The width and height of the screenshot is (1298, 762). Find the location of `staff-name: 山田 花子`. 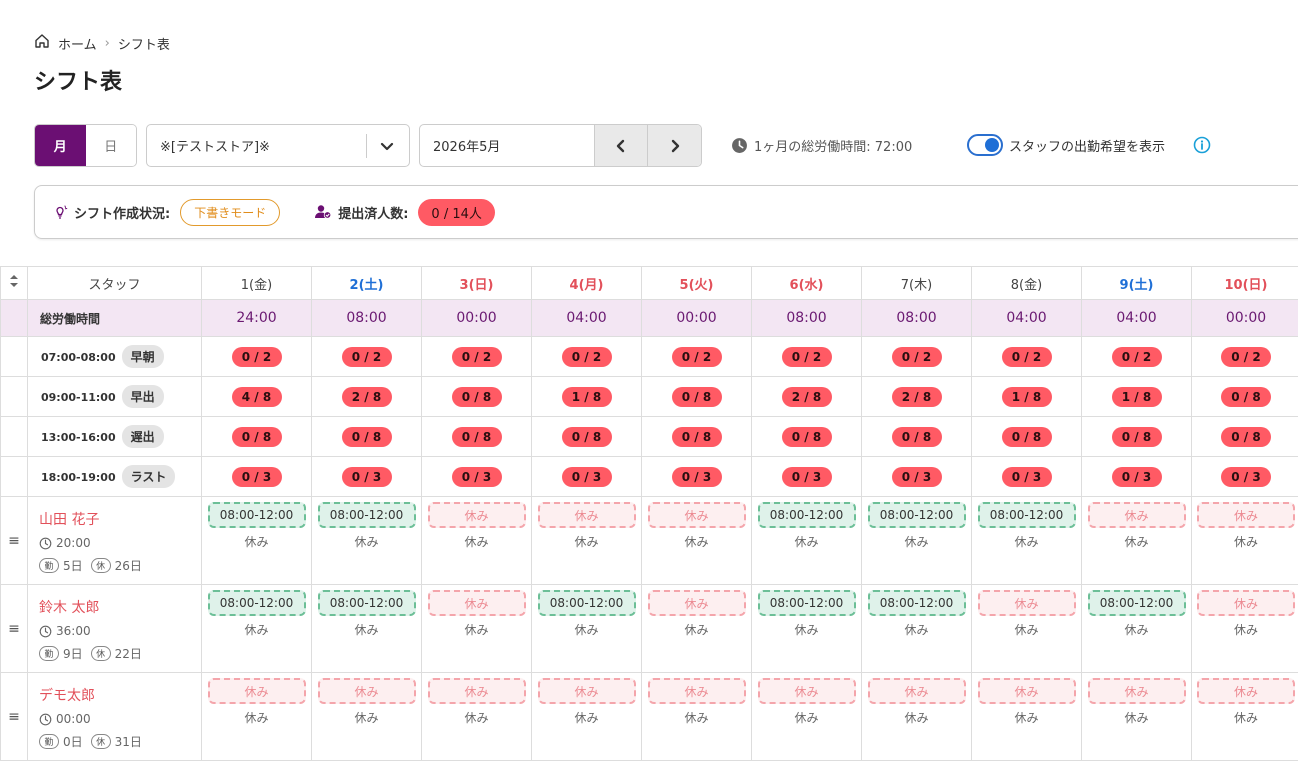

staff-name: 山田 花子 is located at coordinates (120, 519).